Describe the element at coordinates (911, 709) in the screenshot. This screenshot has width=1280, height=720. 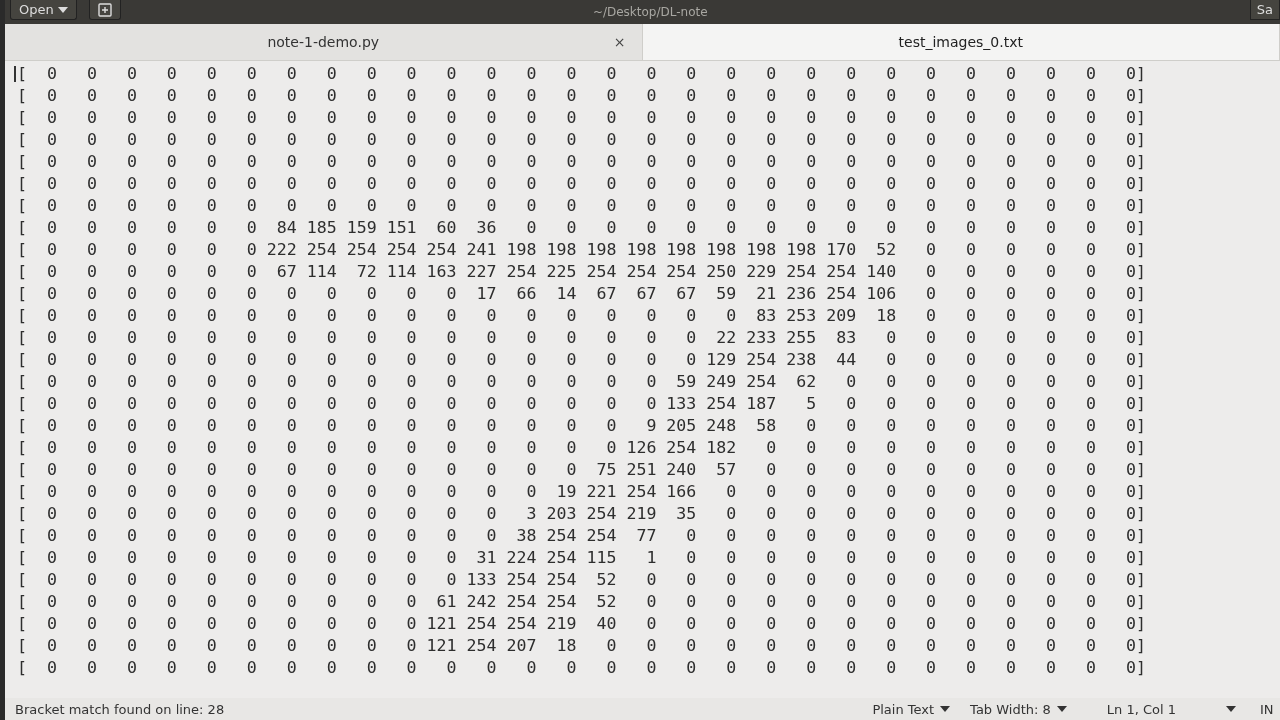
I see `language-dropdown: Plain Text` at that location.